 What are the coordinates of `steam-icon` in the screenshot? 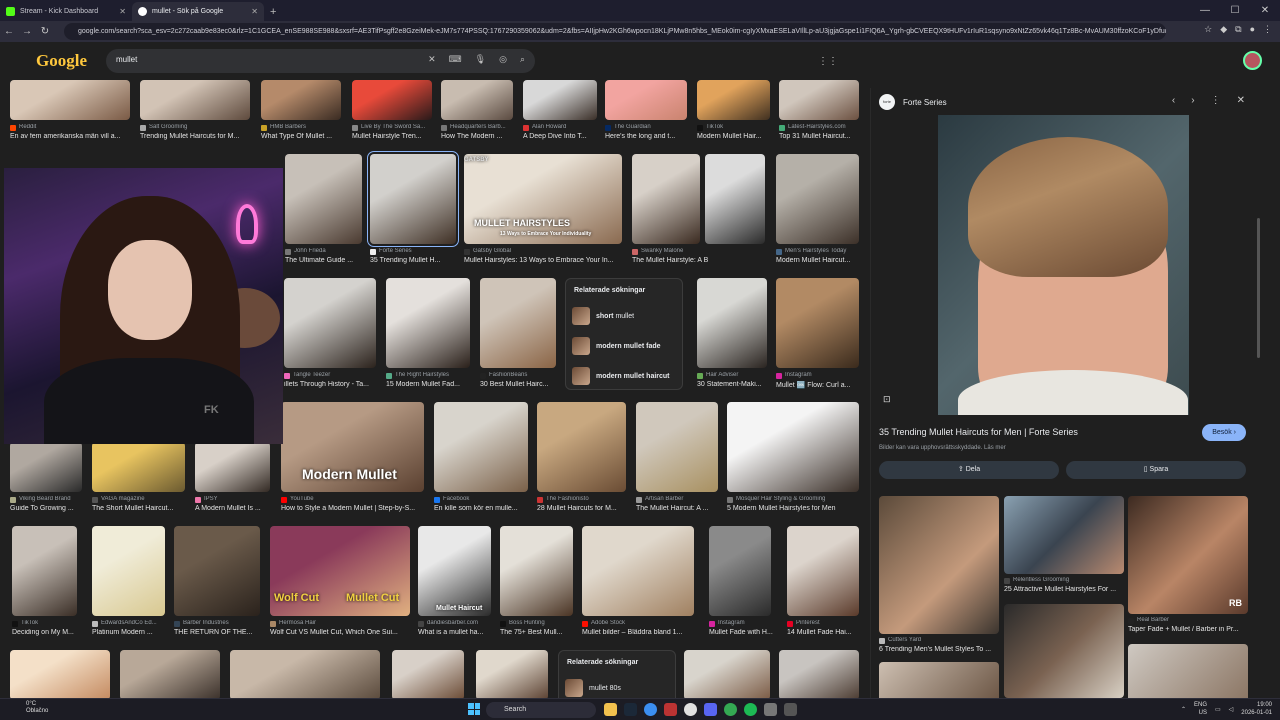 It's located at (630, 709).